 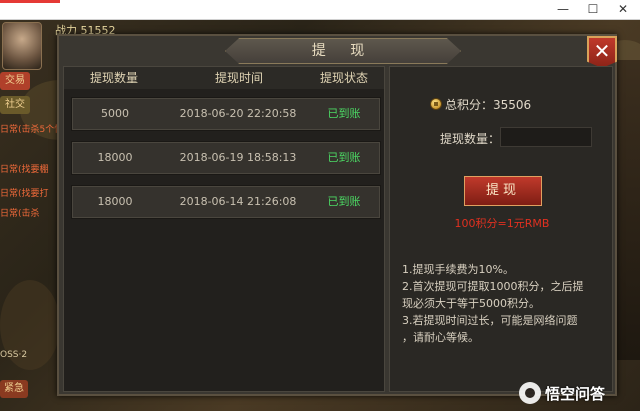 What do you see at coordinates (22, 46) in the screenshot?
I see `player-avatar` at bounding box center [22, 46].